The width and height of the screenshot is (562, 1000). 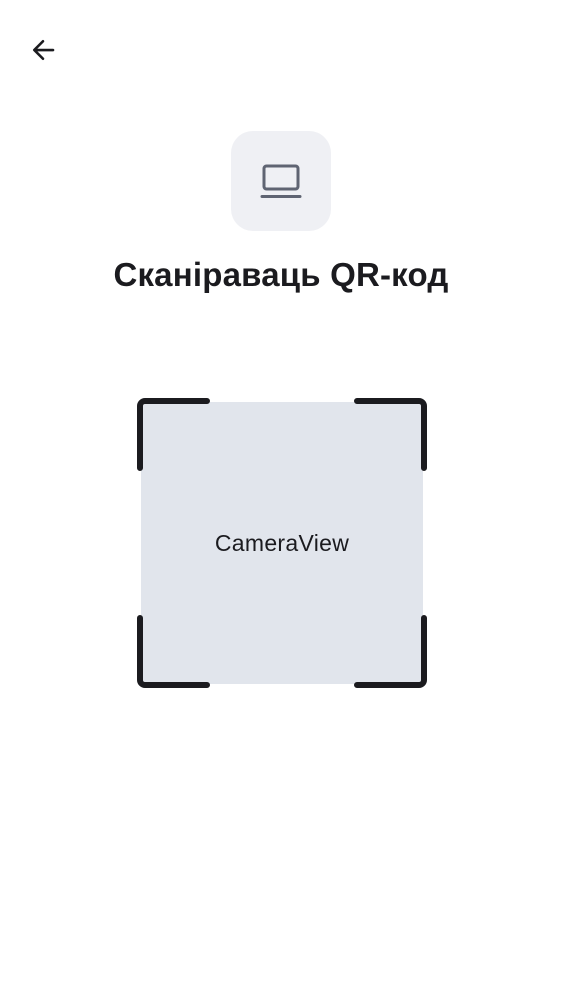 I want to click on camera-view-label: CameraView, so click(x=282, y=542).